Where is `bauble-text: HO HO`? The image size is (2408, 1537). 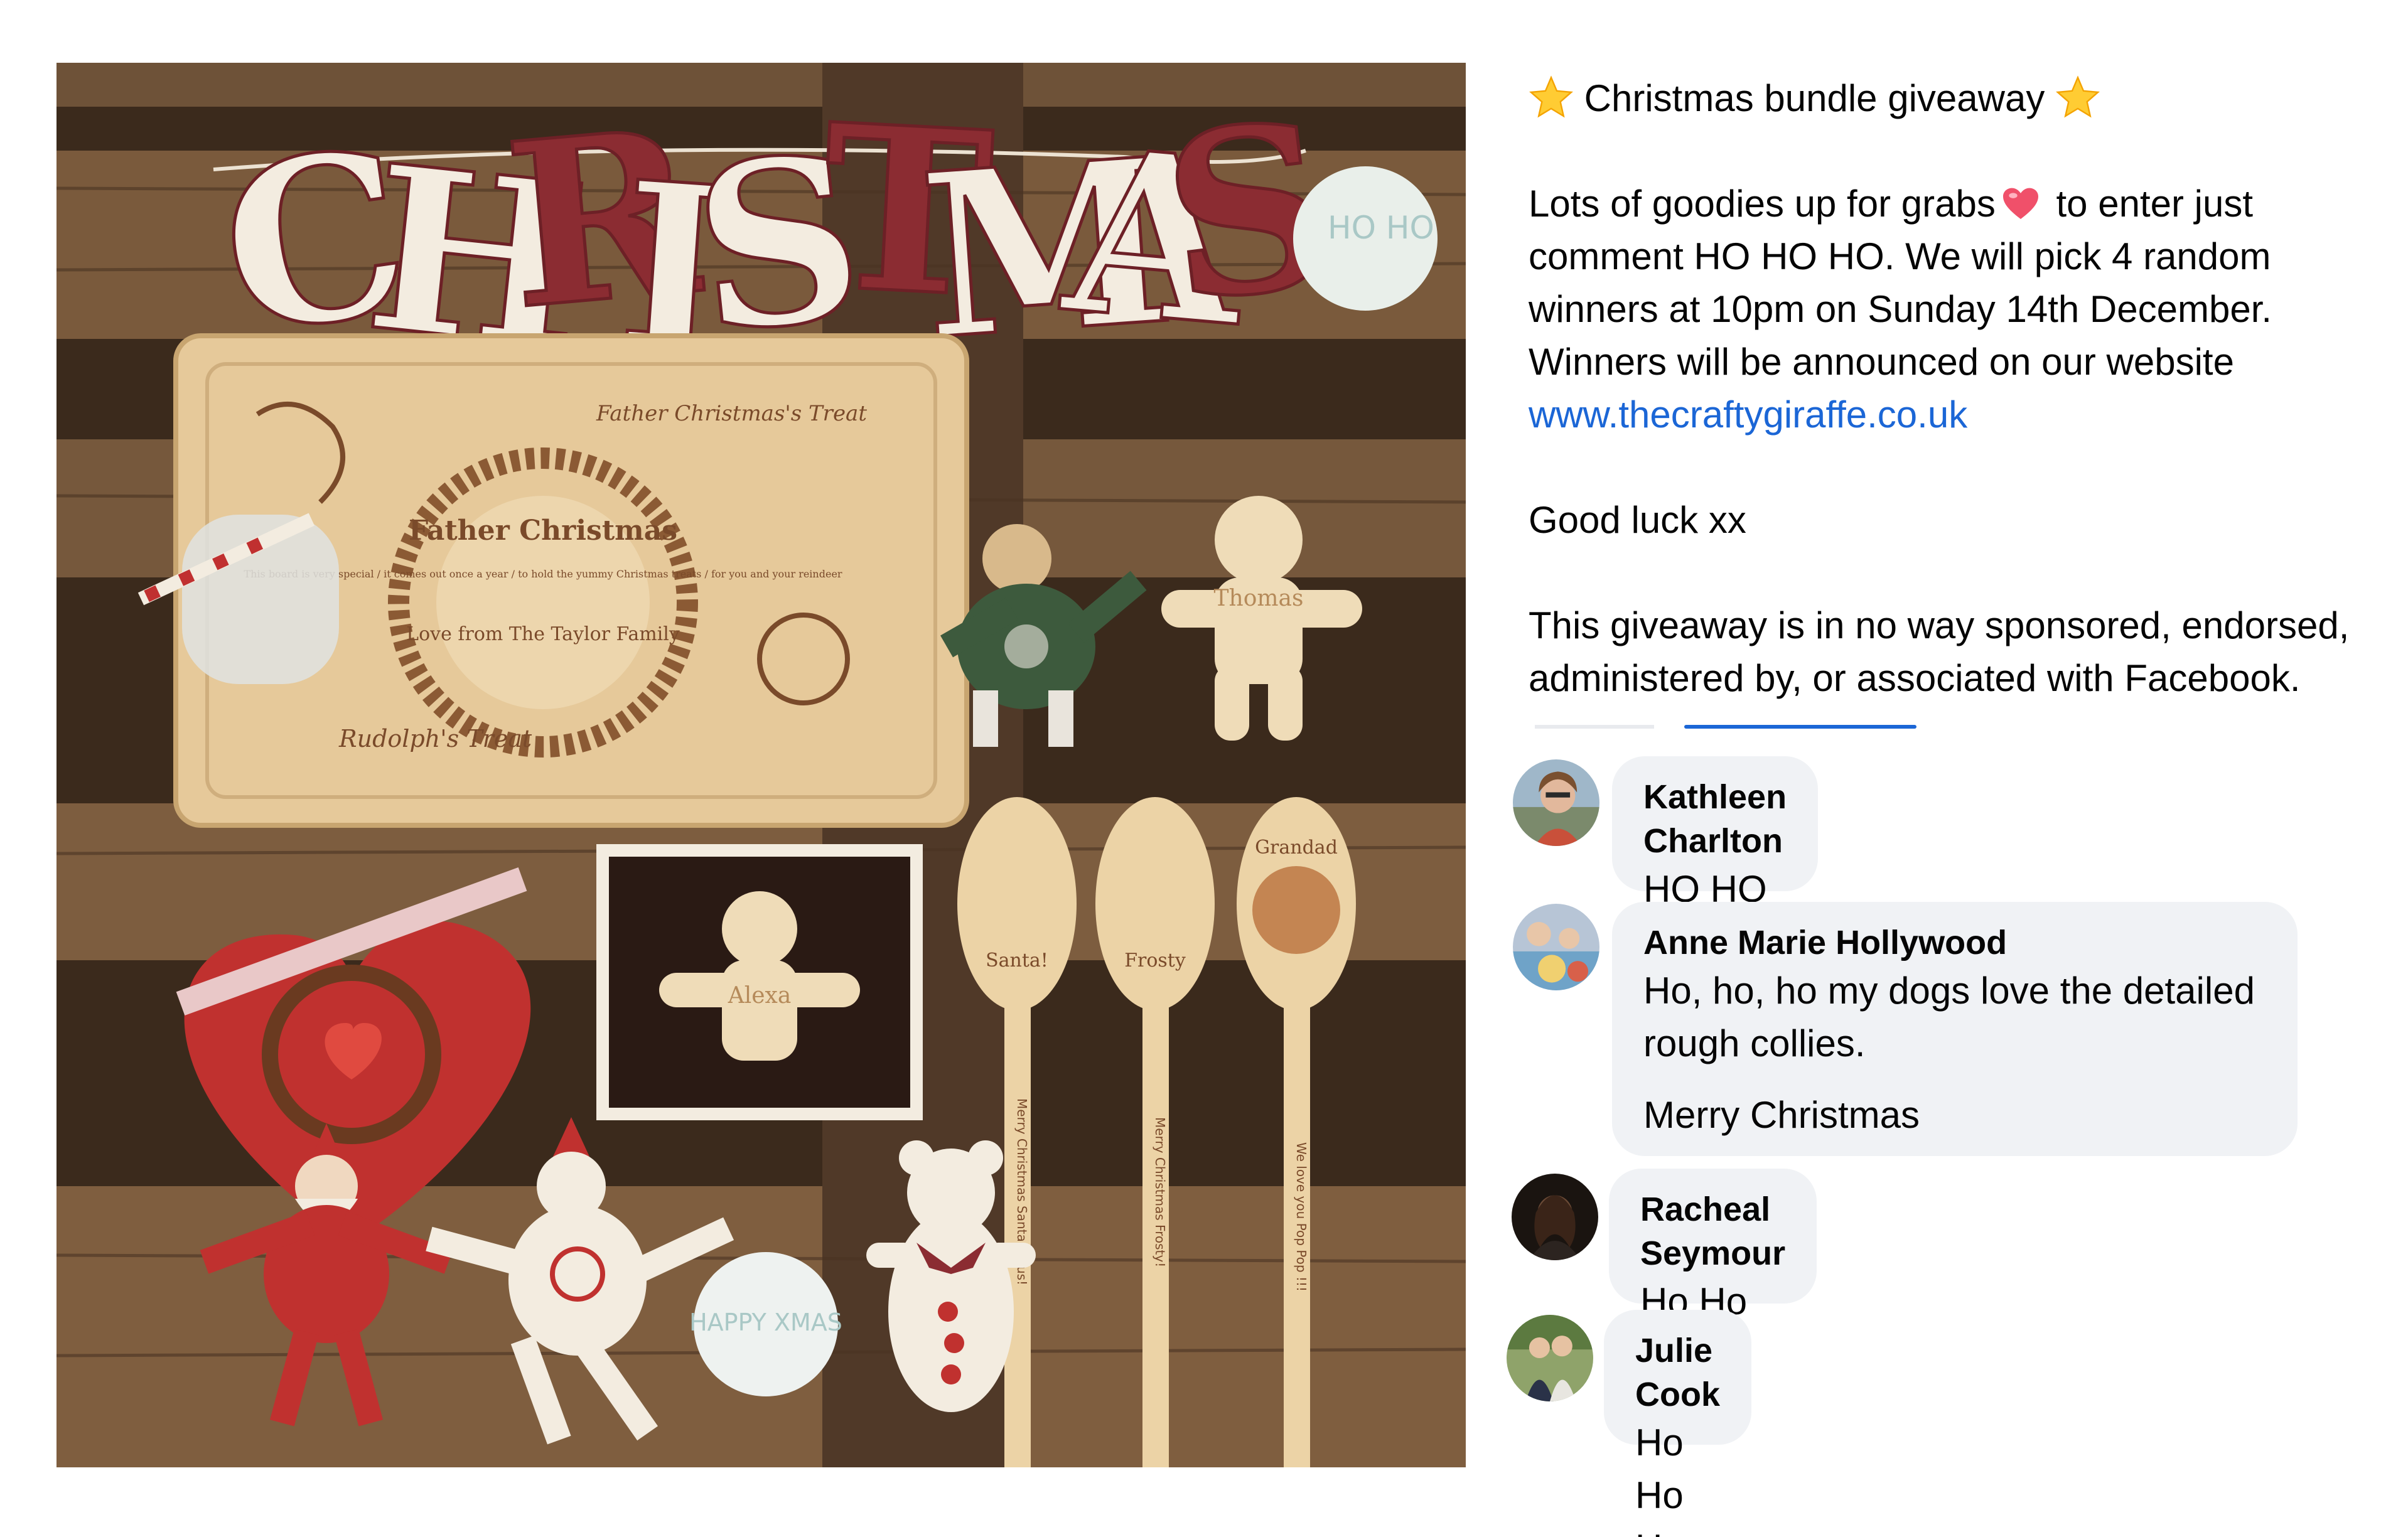
bauble-text: HO HO is located at coordinates (1381, 228).